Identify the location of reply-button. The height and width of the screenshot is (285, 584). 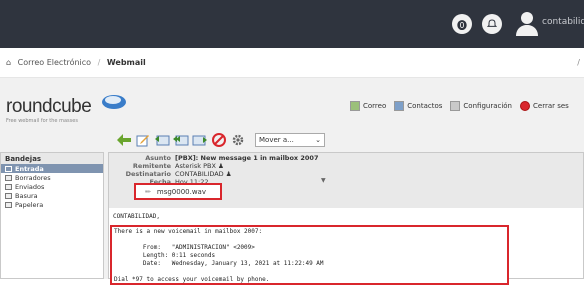
(162, 140).